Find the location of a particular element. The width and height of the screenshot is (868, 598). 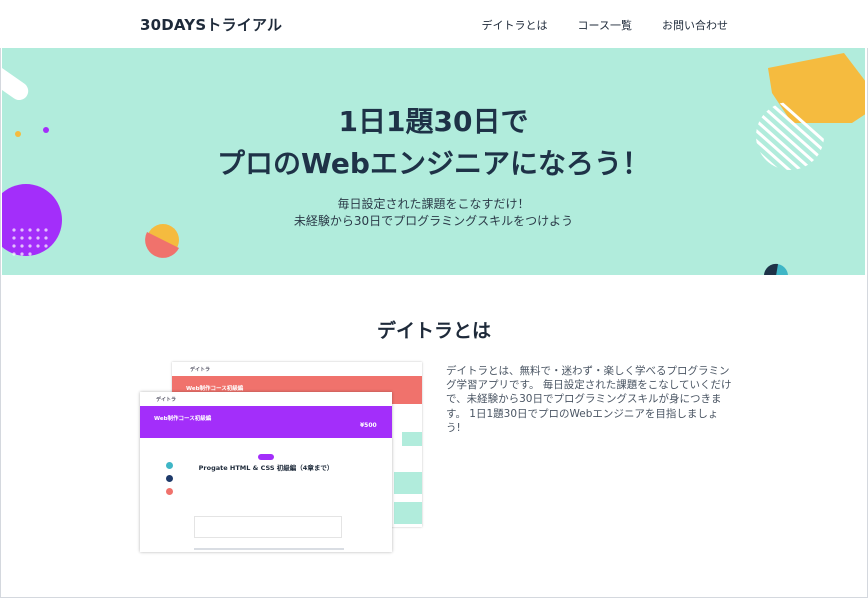

hero-subtitle-line2: 未経験から30日でプログラミングスキルをつけよう is located at coordinates (433, 221).